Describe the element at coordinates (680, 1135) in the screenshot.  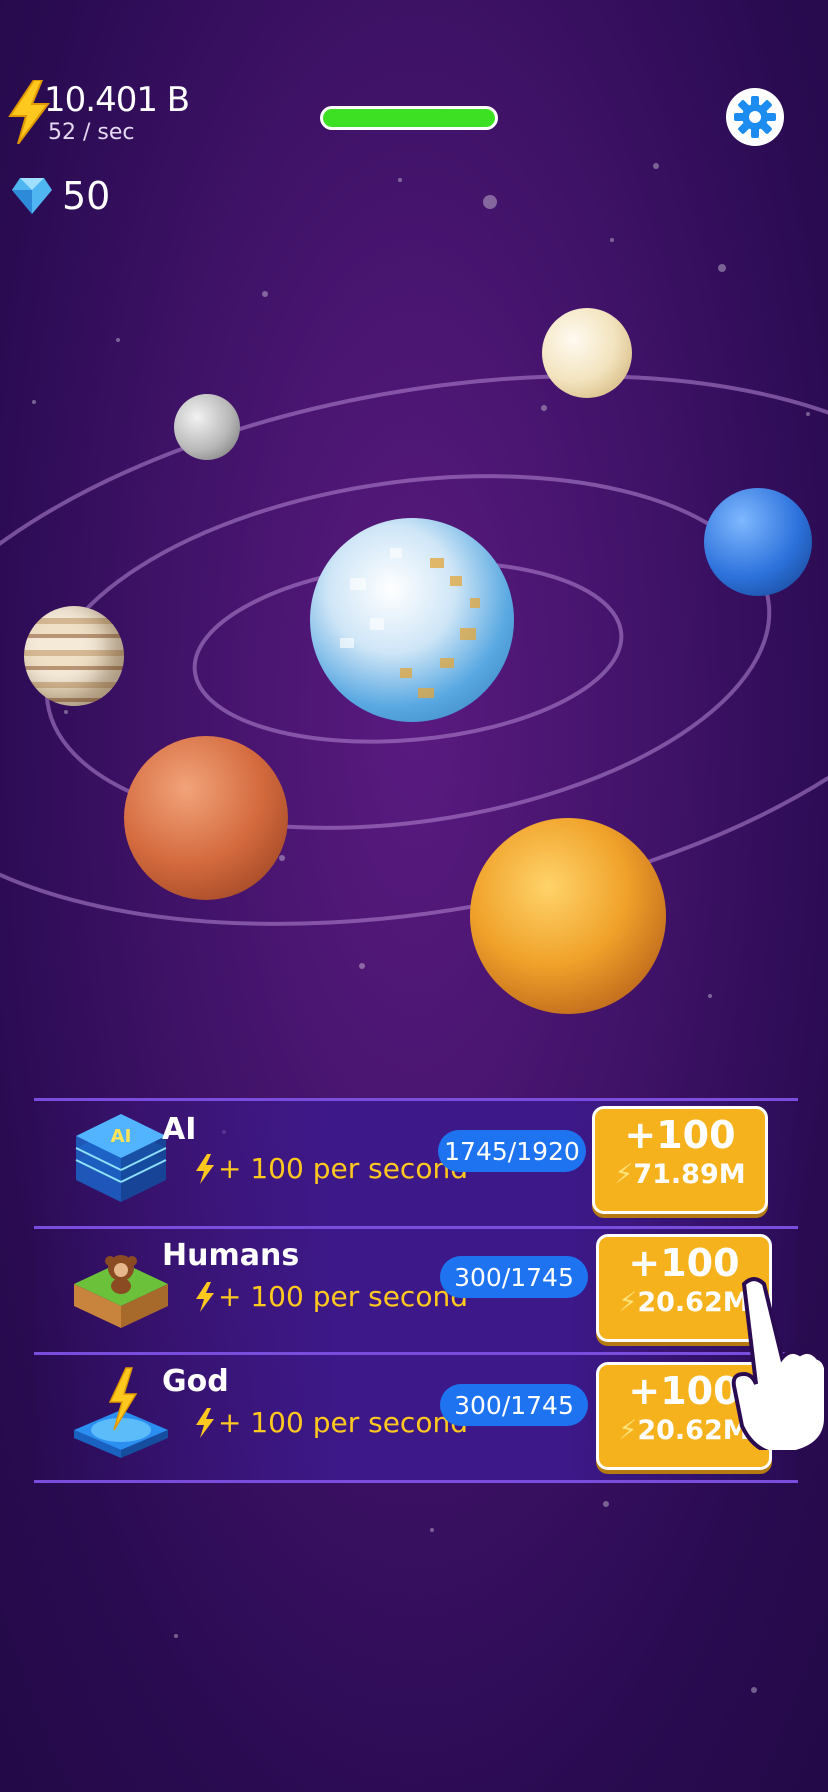
I see `buy-amount: +100` at that location.